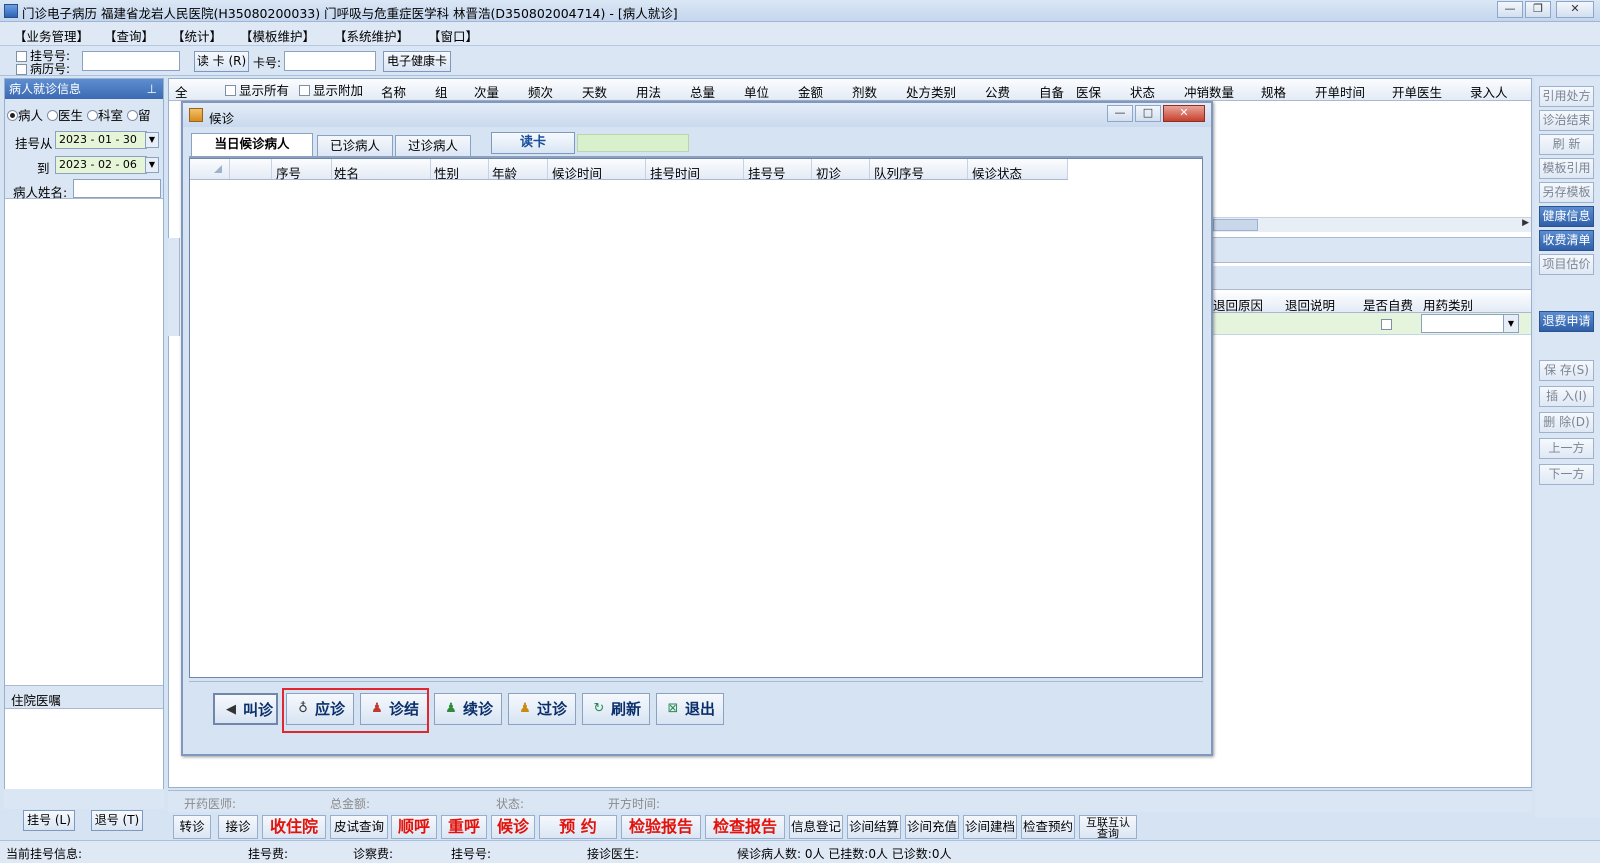 The height and width of the screenshot is (863, 1600). Describe the element at coordinates (990, 827) in the screenshot. I see `clinic-file-button: 诊间建档` at that location.